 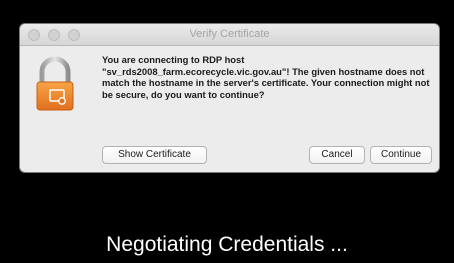 What do you see at coordinates (401, 155) in the screenshot?
I see `continue-button: Continue` at bounding box center [401, 155].